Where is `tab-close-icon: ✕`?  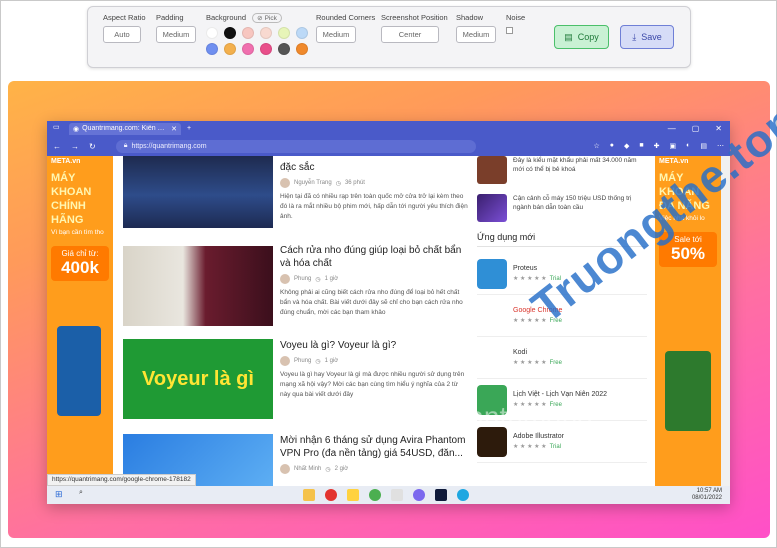 tab-close-icon: ✕ is located at coordinates (174, 129).